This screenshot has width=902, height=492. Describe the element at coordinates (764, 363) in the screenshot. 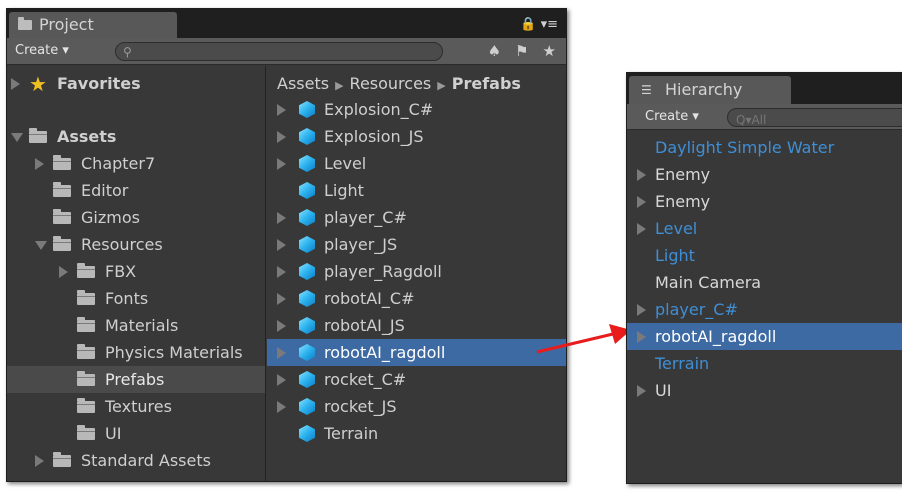

I see `hierarchy-item: Terrain` at that location.